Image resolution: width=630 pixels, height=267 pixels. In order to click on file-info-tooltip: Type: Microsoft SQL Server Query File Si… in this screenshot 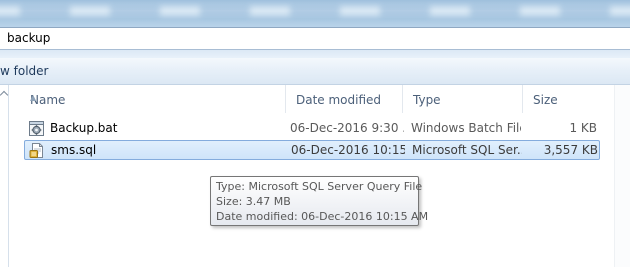, I will do `click(319, 201)`.